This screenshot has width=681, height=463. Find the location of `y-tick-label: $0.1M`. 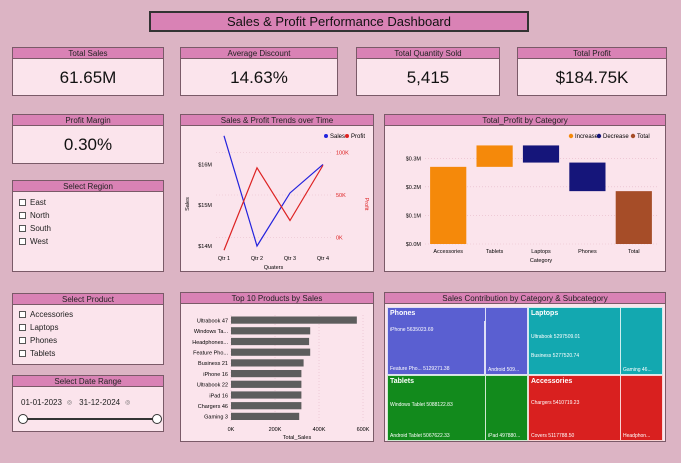

y-tick-label: $0.1M is located at coordinates (414, 216).